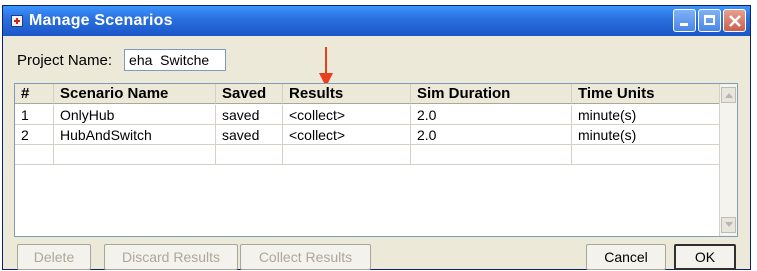 Image resolution: width=757 pixels, height=271 pixels. Describe the element at coordinates (175, 60) in the screenshot. I see `project-name-input` at that location.